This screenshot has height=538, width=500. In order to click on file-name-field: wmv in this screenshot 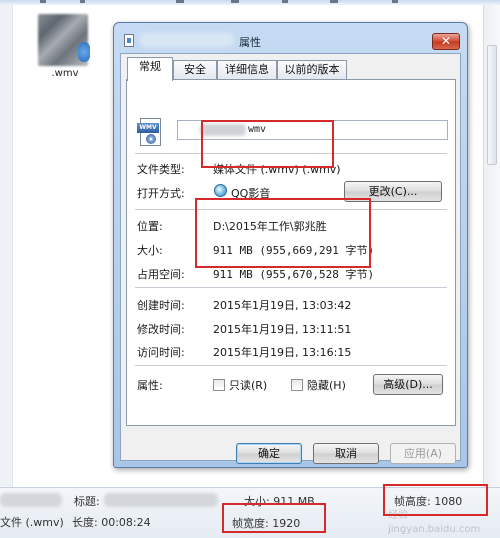, I will do `click(312, 130)`.